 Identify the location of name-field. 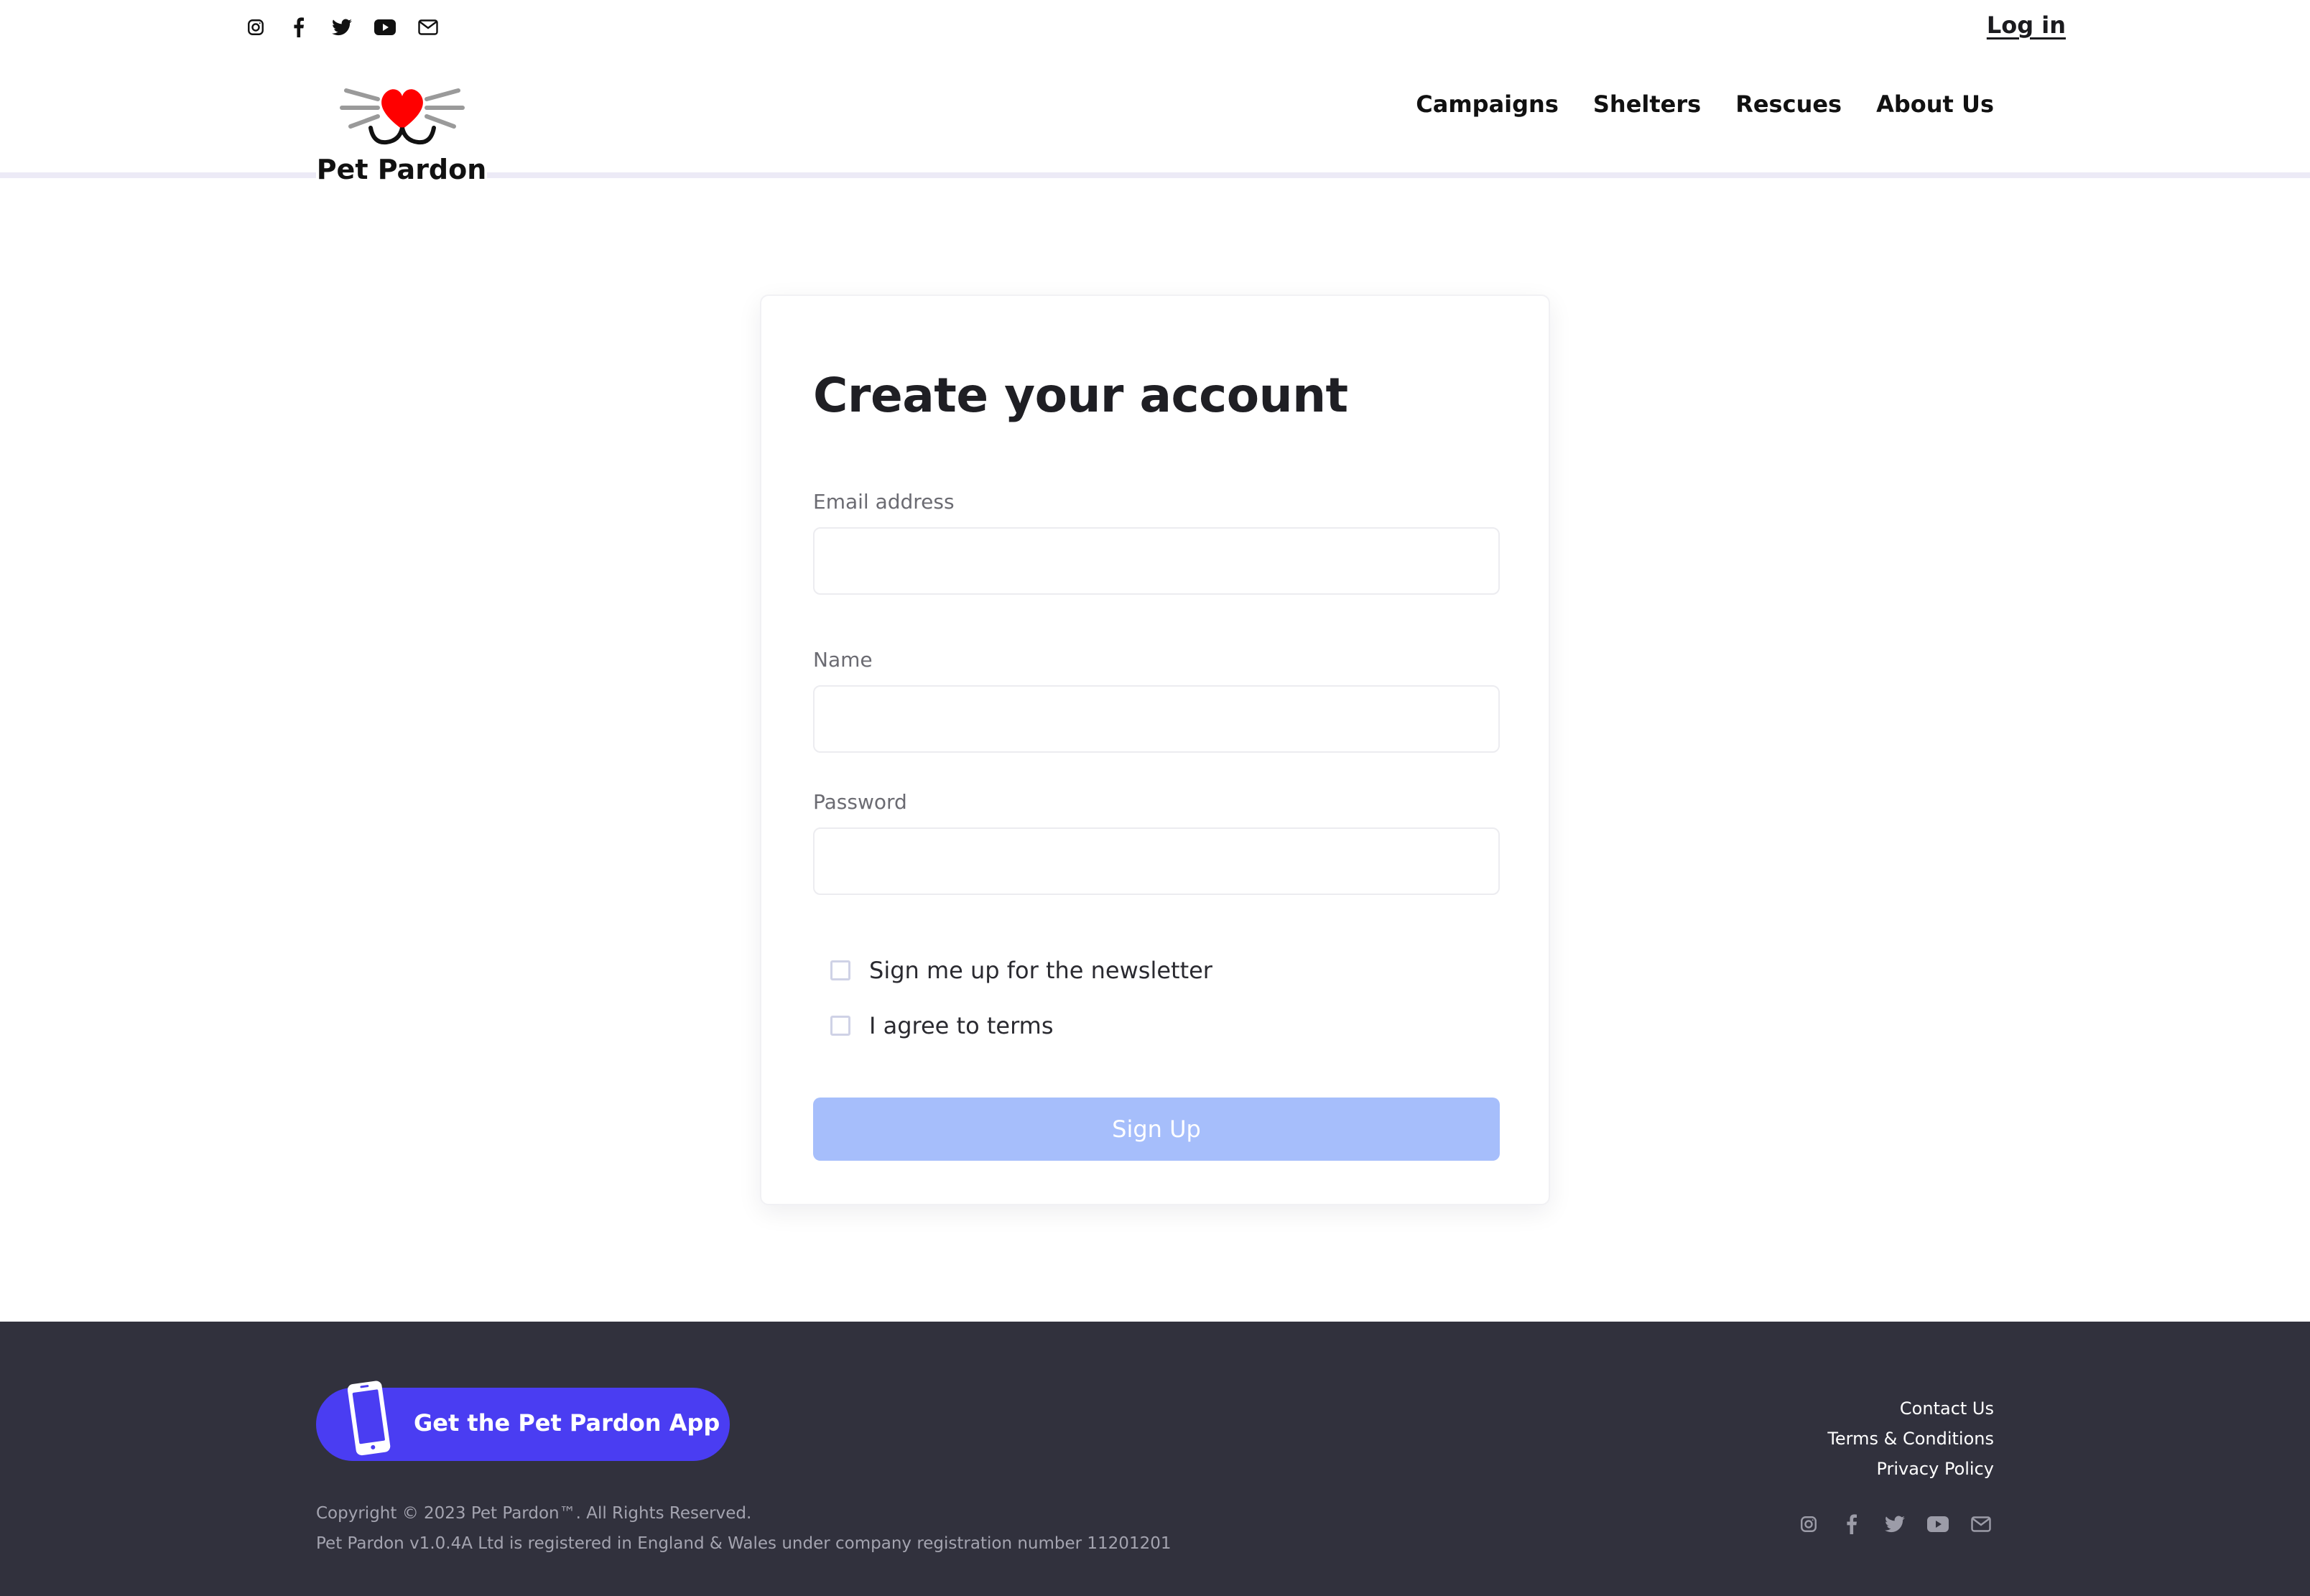
(1156, 719).